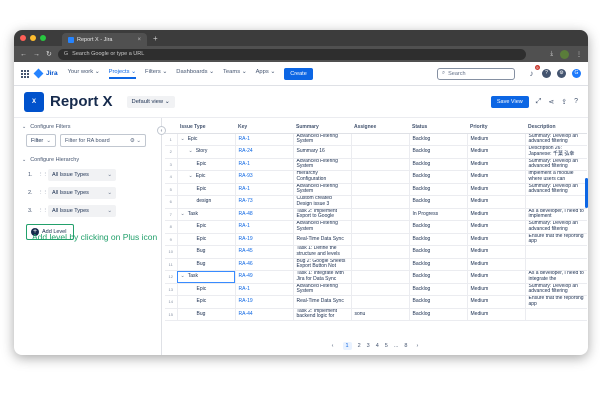 This screenshot has height=400, width=600. Describe the element at coordinates (417, 346) in the screenshot. I see `next-page-button: ›` at that location.